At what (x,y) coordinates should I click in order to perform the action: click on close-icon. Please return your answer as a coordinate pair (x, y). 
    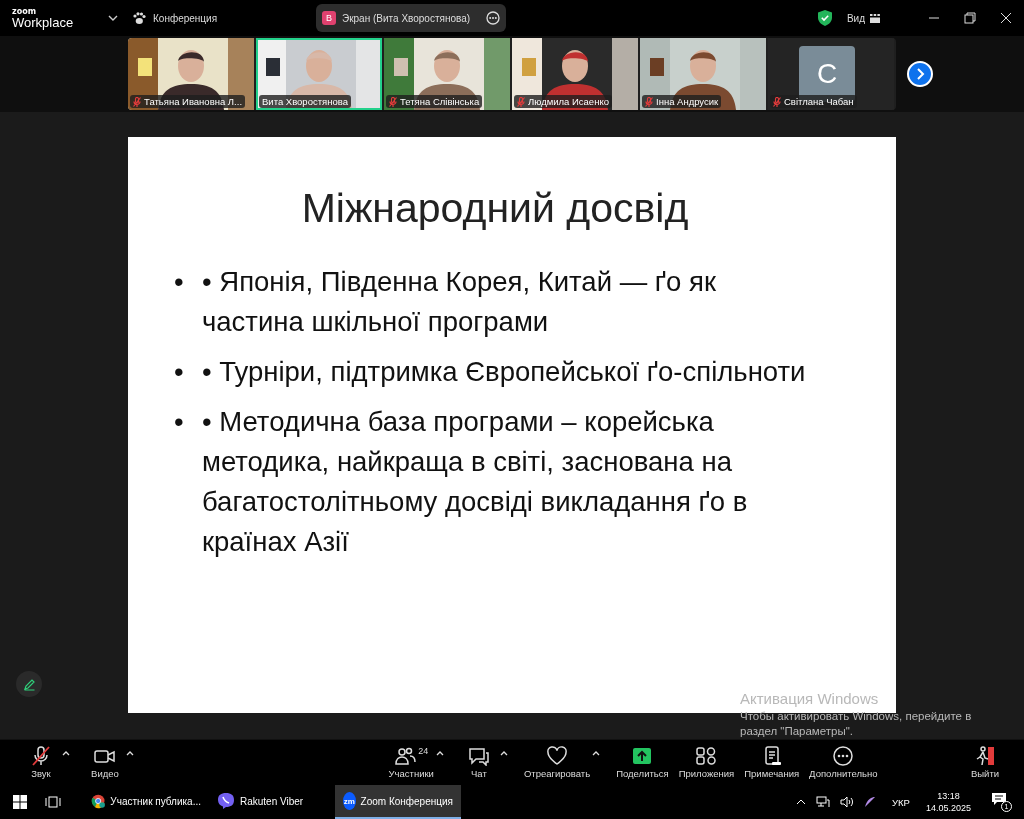
    Looking at the image, I should click on (1006, 18).